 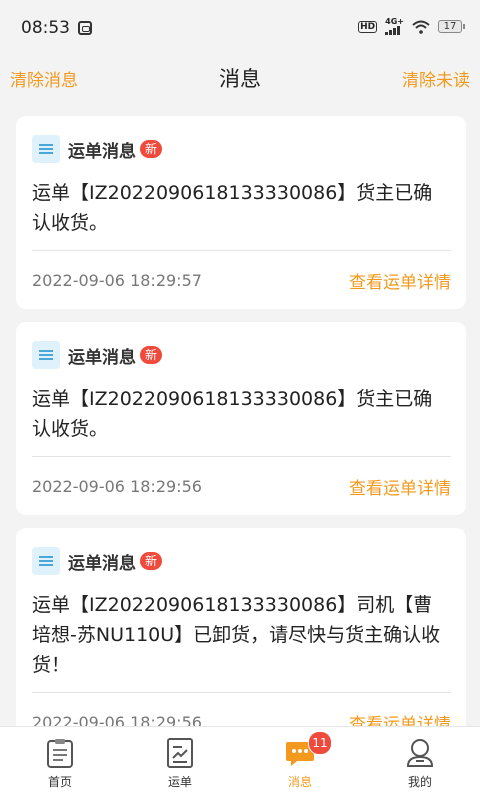 I want to click on tab-label: 首页, so click(x=59, y=782).